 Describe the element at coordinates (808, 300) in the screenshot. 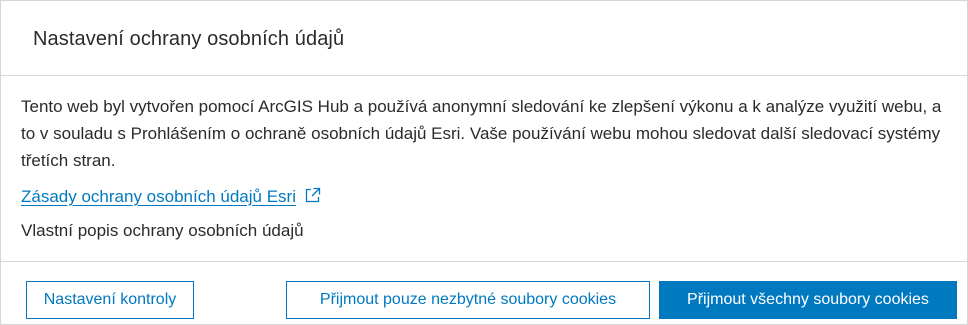

I see `accept-all-cookies-button: Přijmout všechny soubory cookies` at that location.